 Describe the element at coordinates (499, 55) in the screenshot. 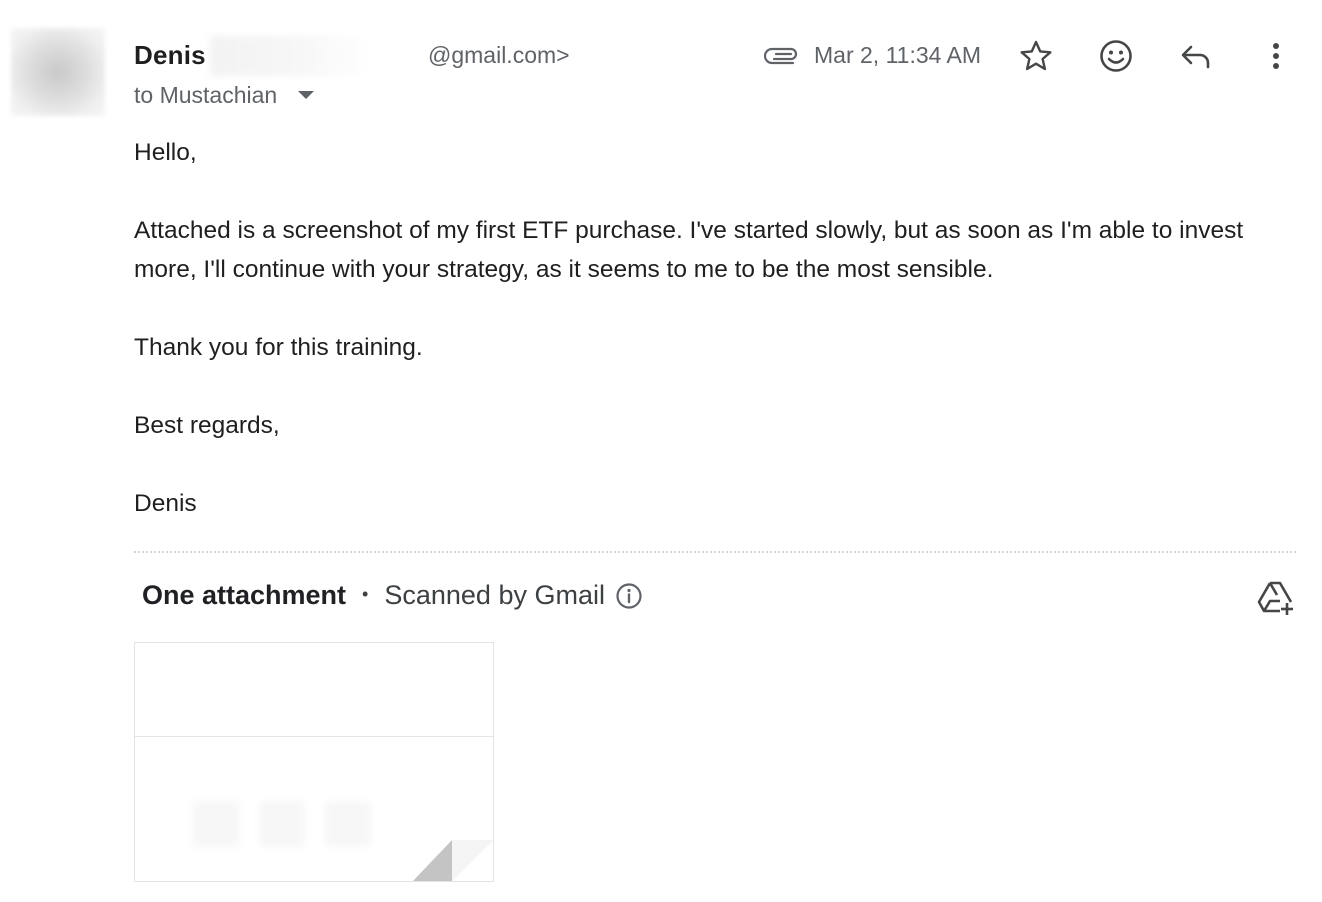

I see `sender-email: @gmail.com>` at that location.